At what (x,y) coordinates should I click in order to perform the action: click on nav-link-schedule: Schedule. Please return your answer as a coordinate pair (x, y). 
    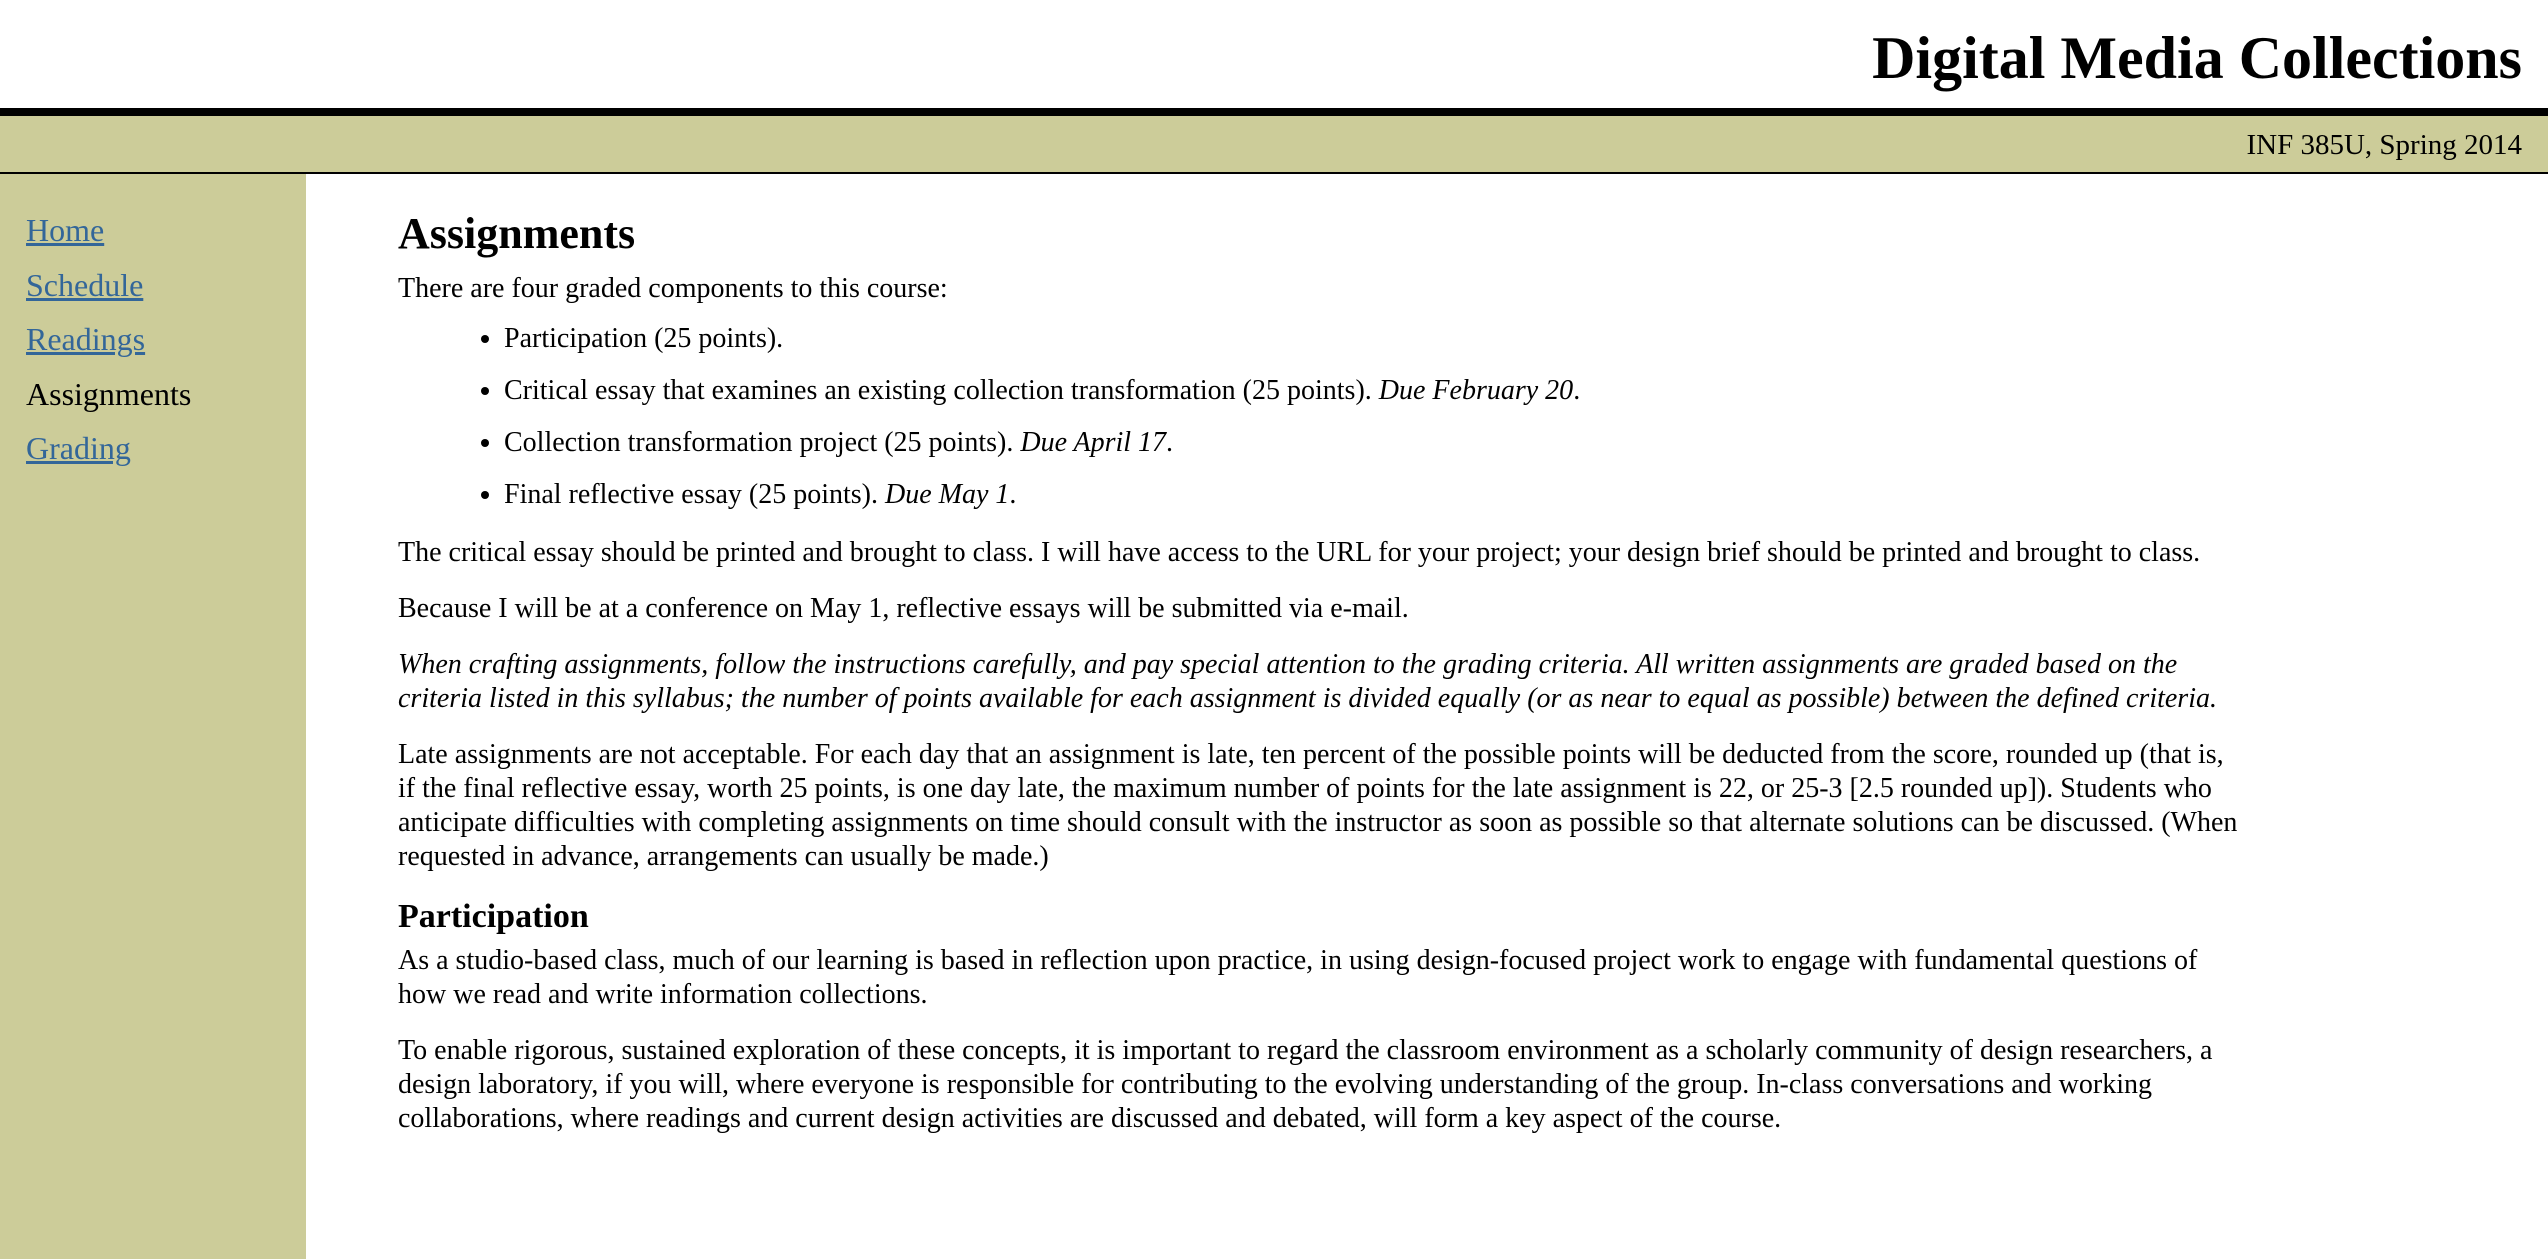
    Looking at the image, I should click on (84, 285).